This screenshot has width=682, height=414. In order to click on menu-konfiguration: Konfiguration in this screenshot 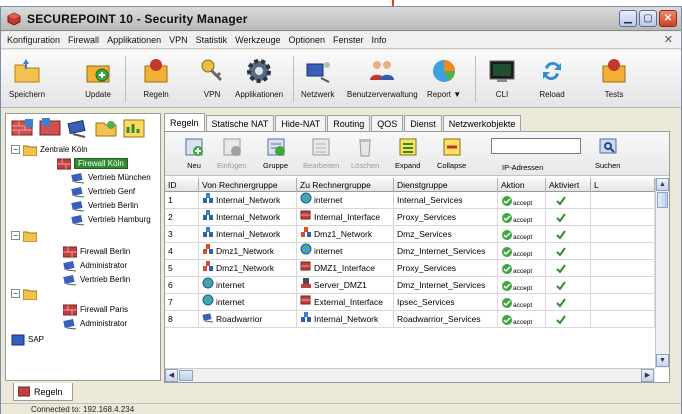, I will do `click(33, 40)`.